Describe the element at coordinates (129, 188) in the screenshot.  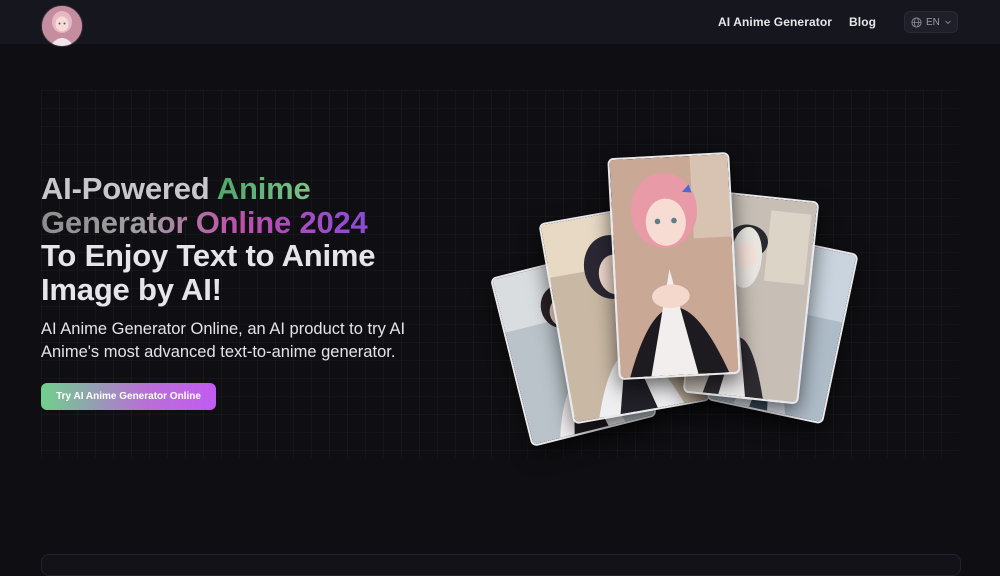
I see `headline-part-1: AI-Powered` at that location.